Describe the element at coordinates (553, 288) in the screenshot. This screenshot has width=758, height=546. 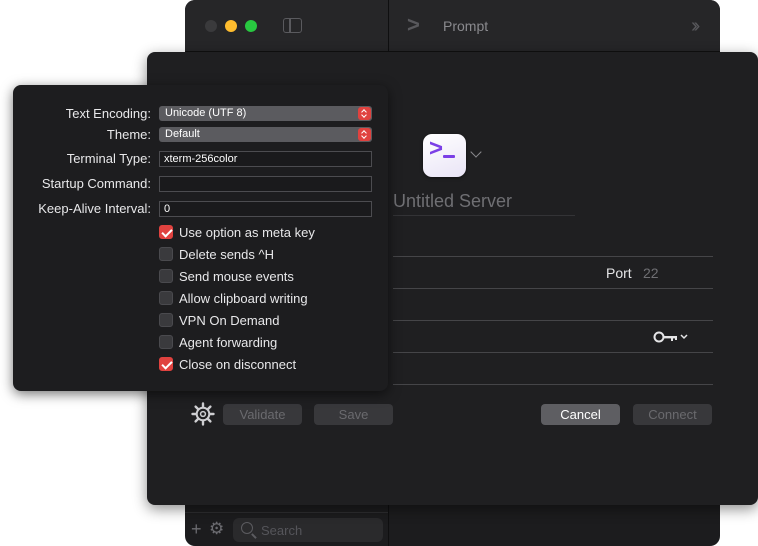
I see `port-field-underline` at that location.